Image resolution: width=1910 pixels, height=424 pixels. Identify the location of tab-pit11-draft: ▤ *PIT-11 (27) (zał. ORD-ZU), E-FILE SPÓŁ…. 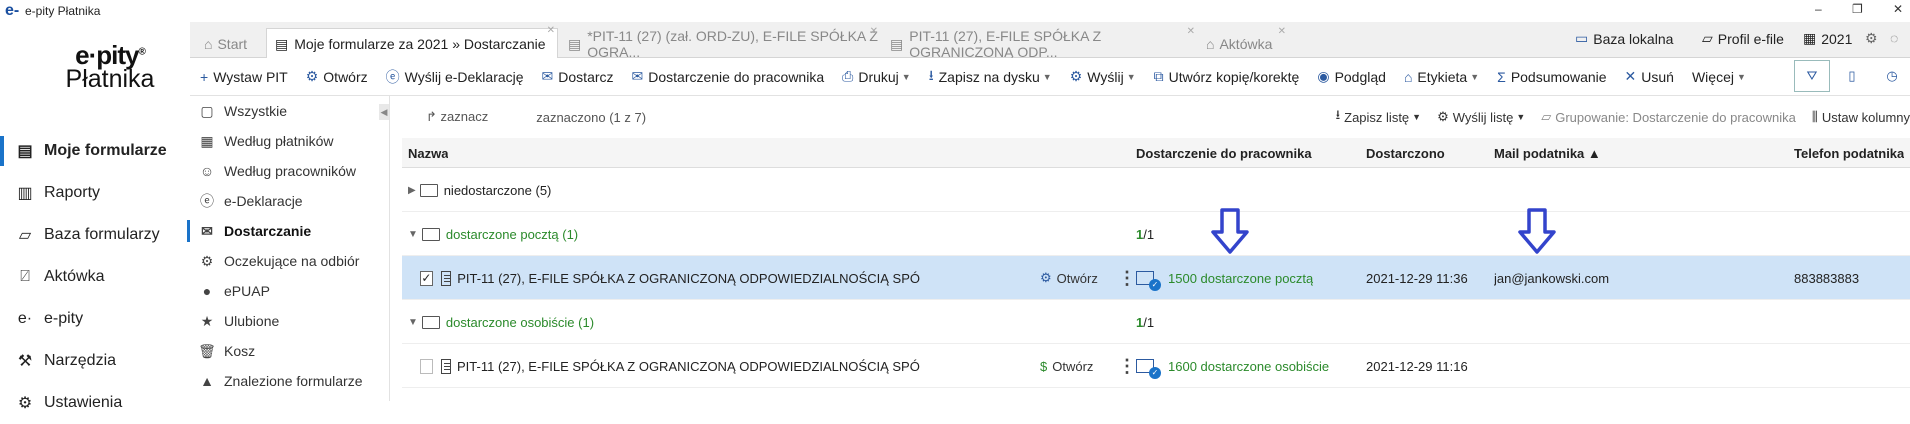
(720, 43).